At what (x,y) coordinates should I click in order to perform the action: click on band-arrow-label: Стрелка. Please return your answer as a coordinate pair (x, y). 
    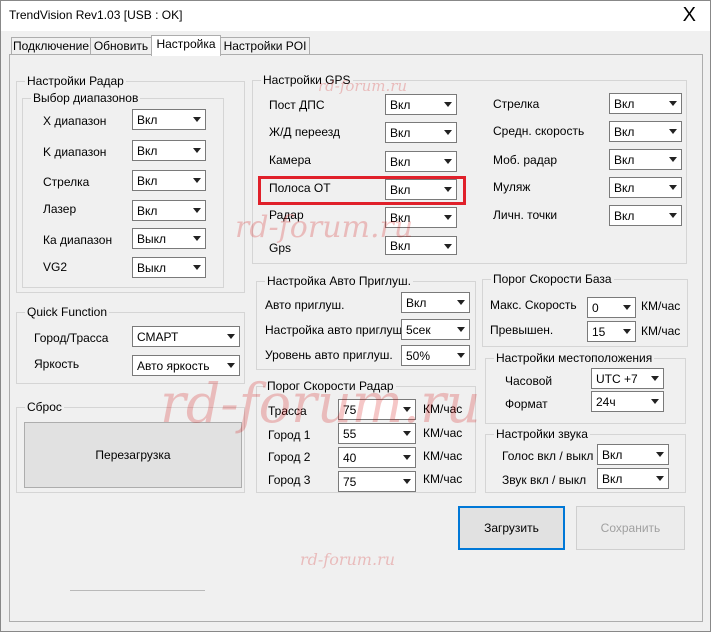
    Looking at the image, I should click on (66, 182).